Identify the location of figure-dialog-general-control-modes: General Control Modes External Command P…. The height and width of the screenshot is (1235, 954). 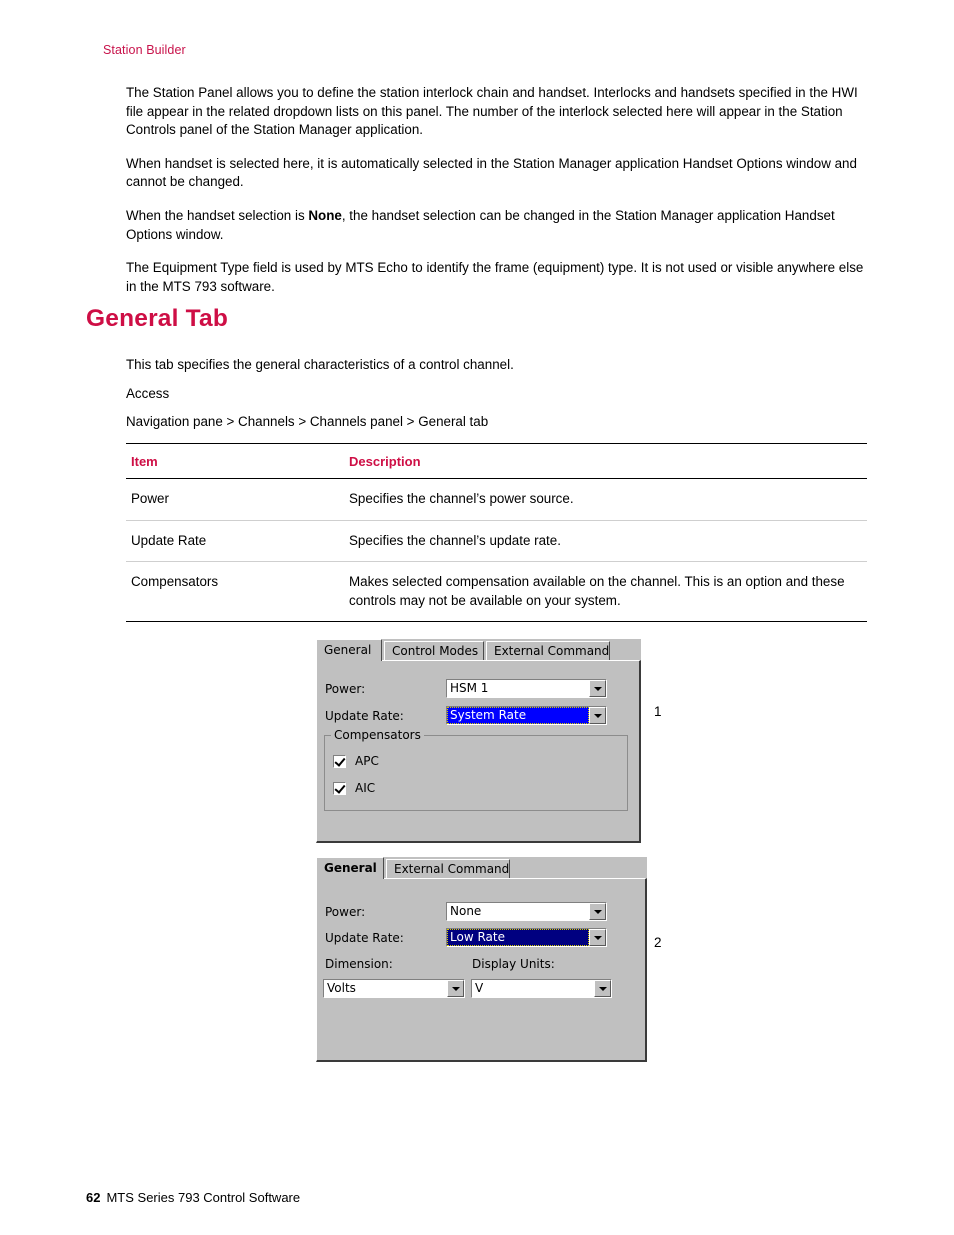
(478, 741).